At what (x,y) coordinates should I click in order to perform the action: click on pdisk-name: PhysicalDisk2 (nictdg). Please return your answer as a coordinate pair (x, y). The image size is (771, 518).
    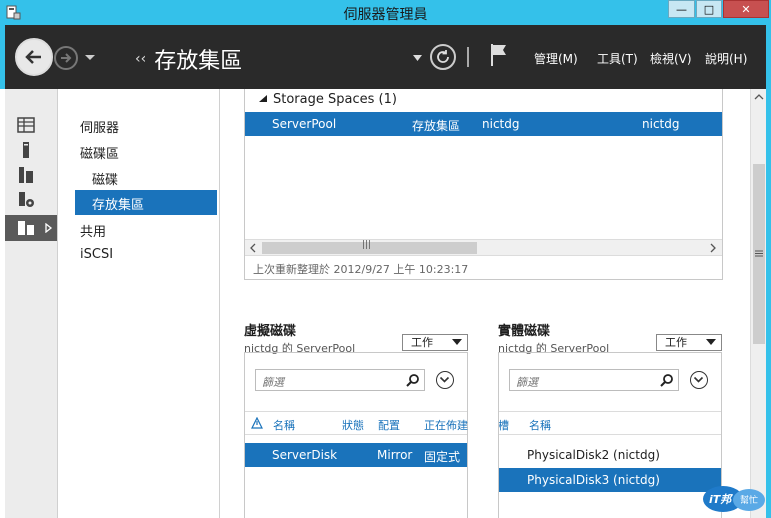
    Looking at the image, I should click on (593, 455).